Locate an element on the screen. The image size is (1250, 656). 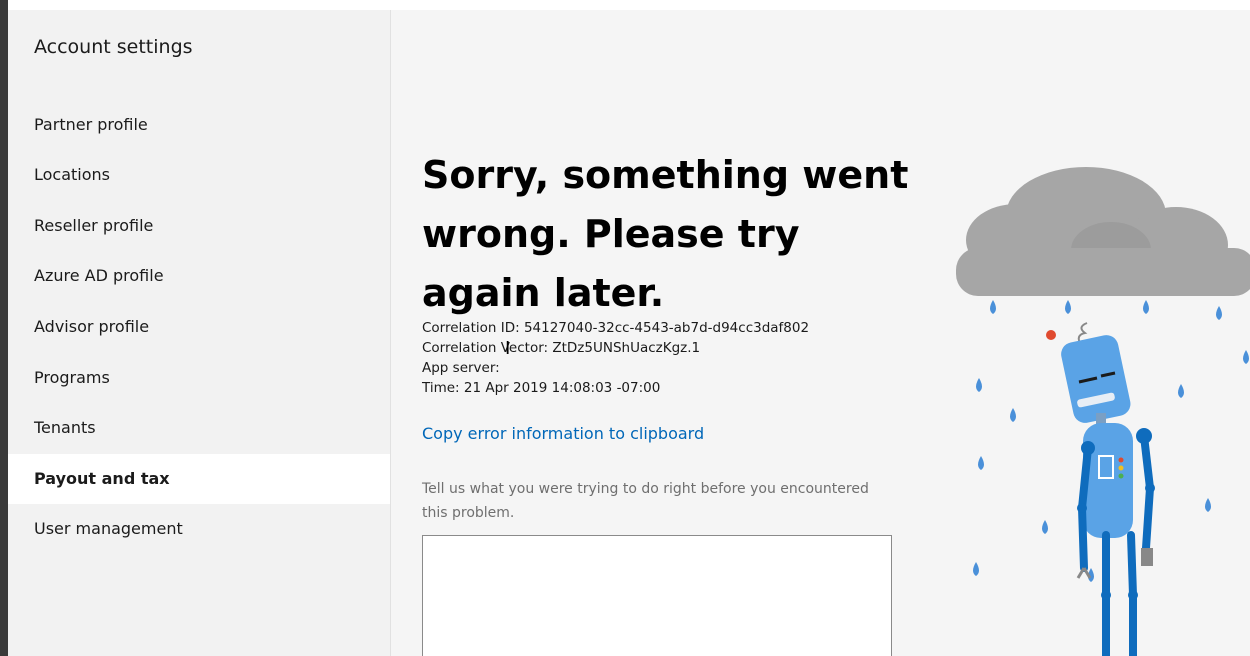
window-left-edge is located at coordinates (4, 328).